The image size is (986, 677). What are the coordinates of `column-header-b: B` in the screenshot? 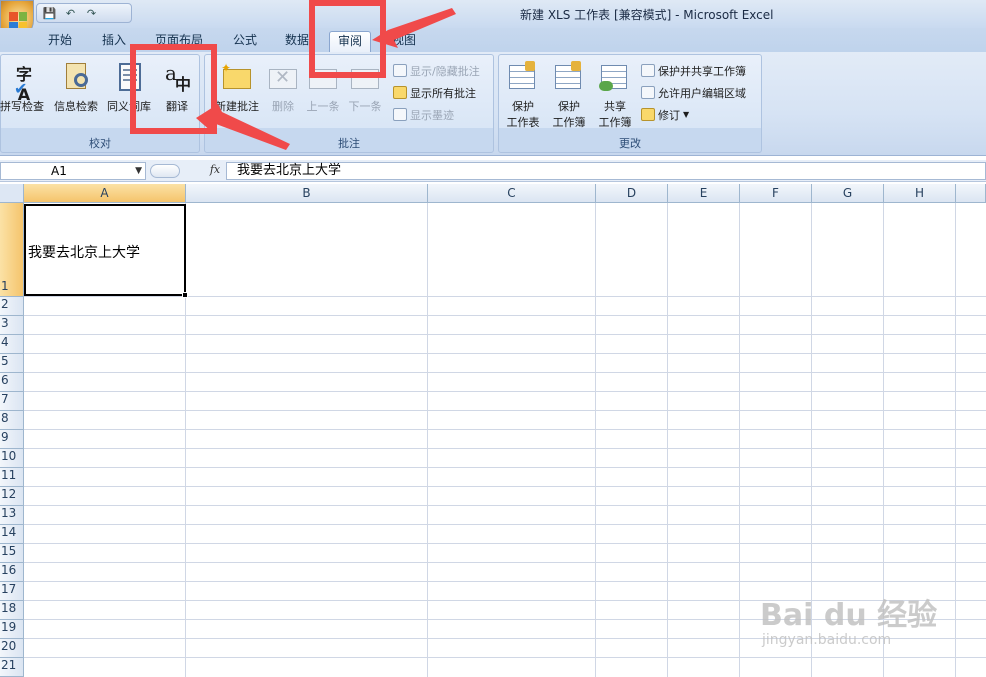 It's located at (307, 193).